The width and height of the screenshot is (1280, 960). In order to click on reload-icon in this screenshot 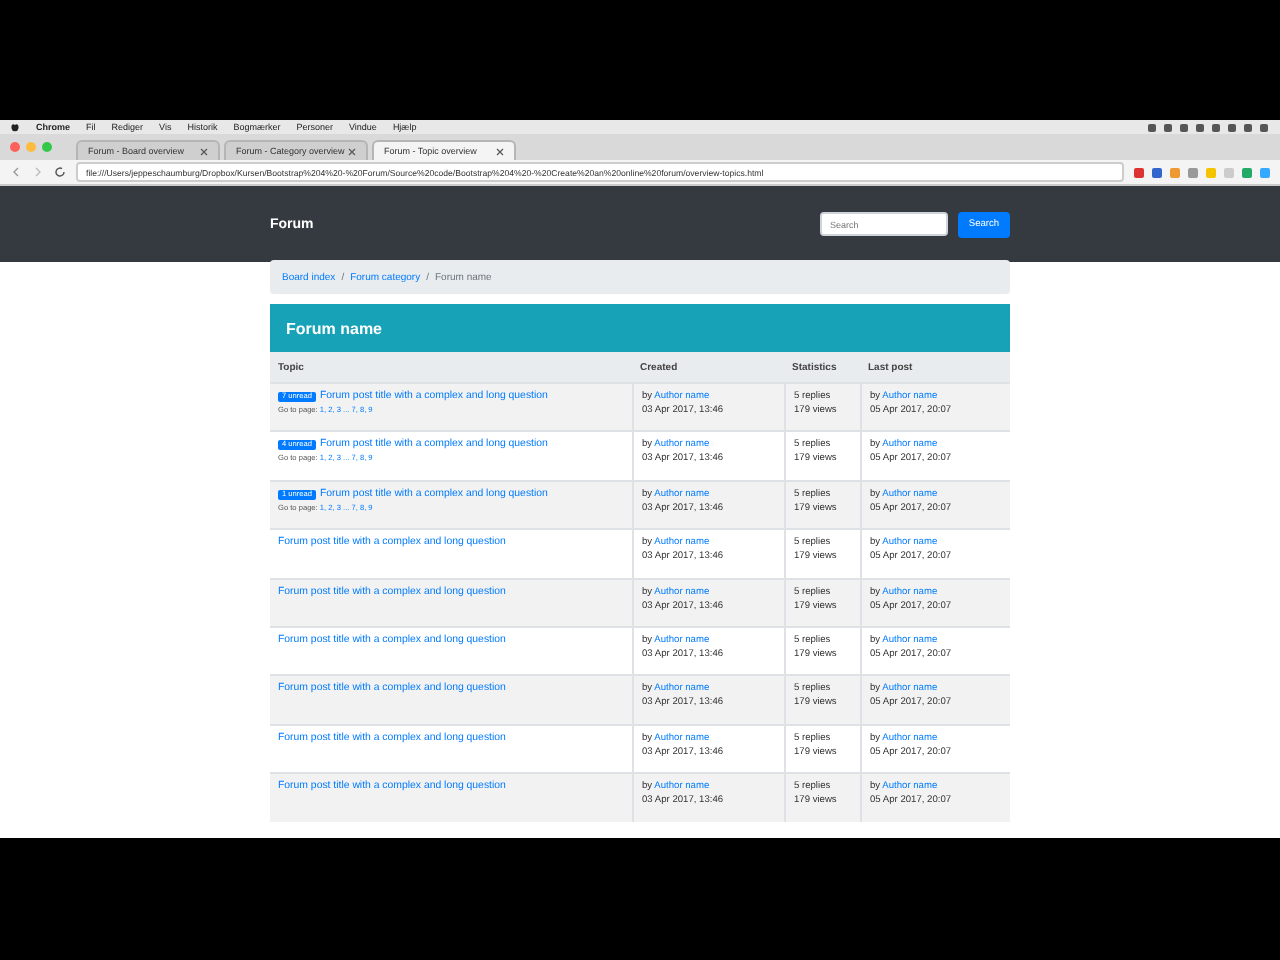, I will do `click(60, 172)`.